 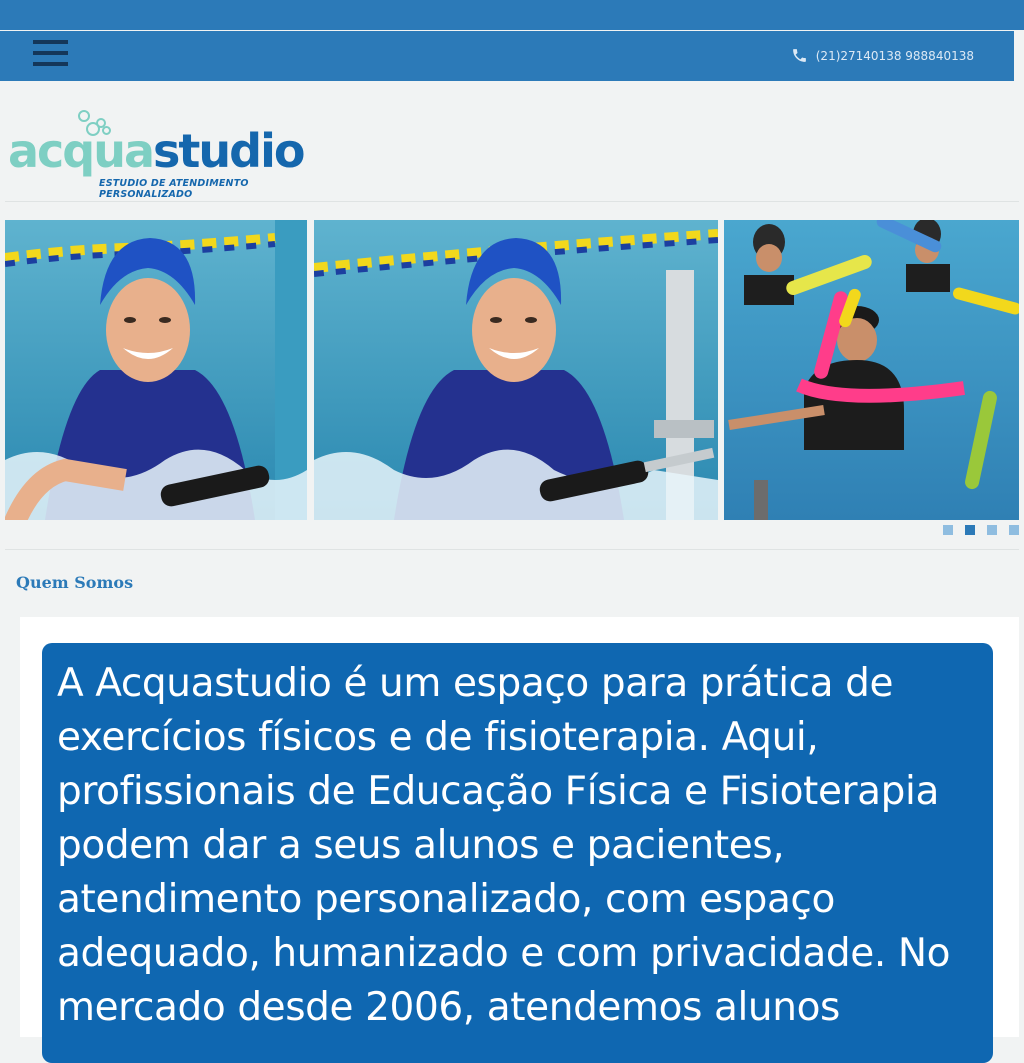 I want to click on top-strip, so click(x=512, y=15).